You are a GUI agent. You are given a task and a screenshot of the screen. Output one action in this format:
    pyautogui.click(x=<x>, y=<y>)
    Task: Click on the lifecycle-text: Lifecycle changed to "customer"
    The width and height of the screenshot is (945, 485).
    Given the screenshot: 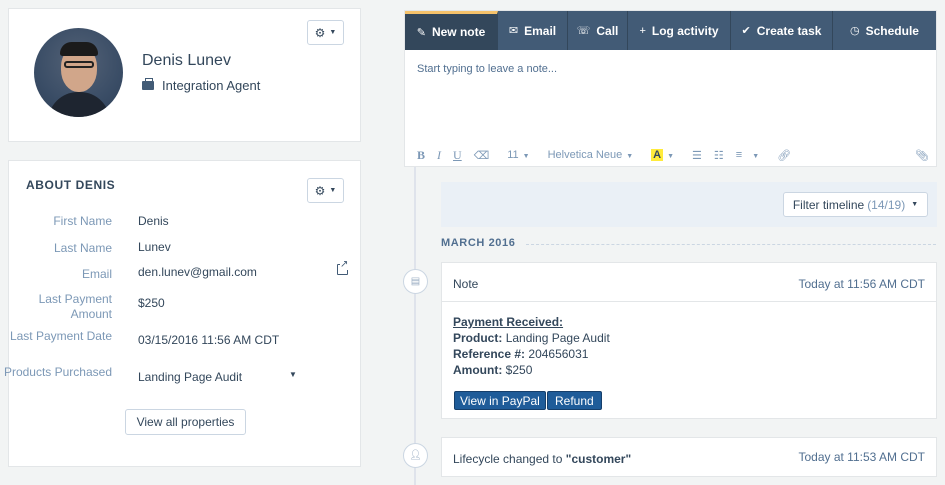 What is the action you would take?
    pyautogui.click(x=542, y=459)
    